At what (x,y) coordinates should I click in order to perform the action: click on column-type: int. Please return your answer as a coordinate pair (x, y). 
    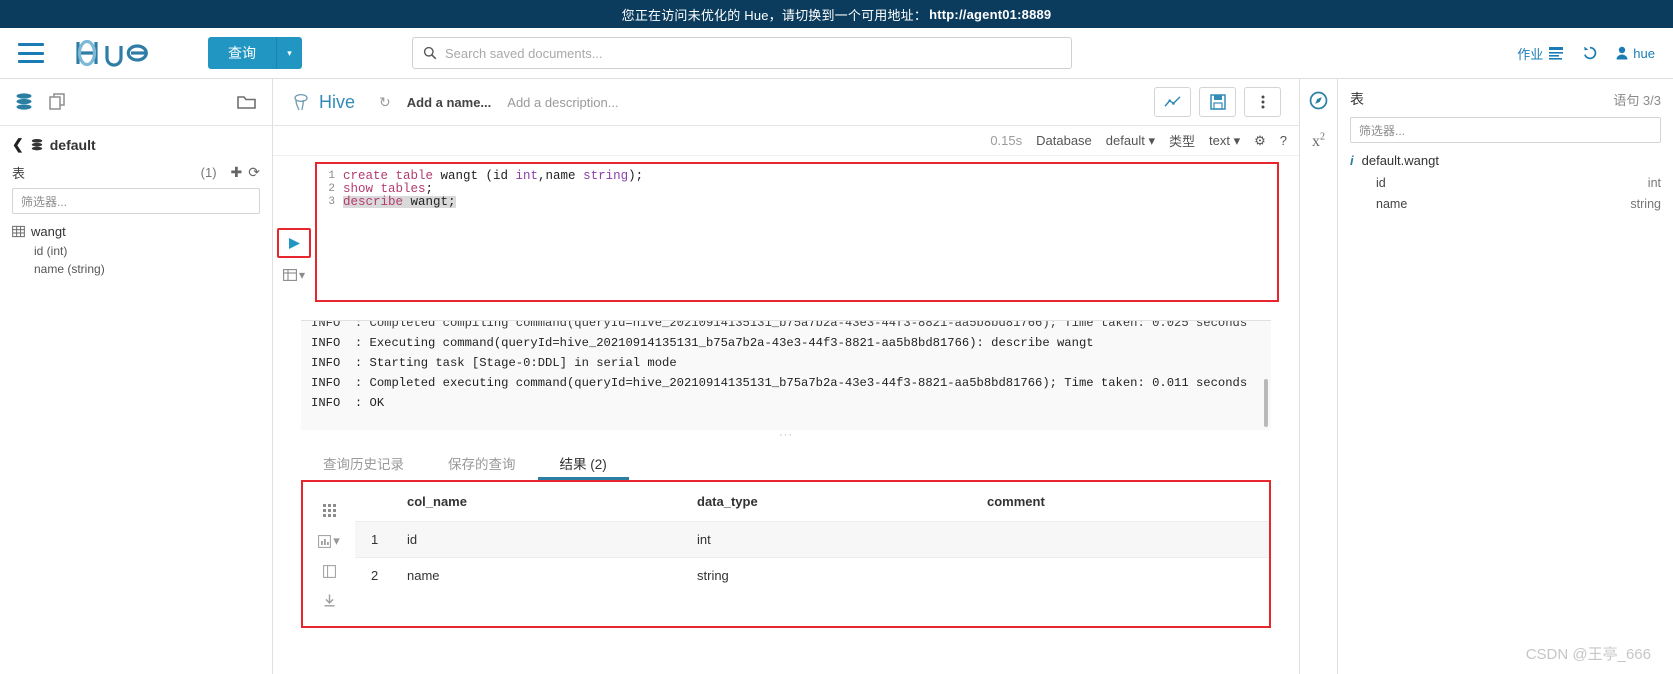
    Looking at the image, I should click on (1654, 183).